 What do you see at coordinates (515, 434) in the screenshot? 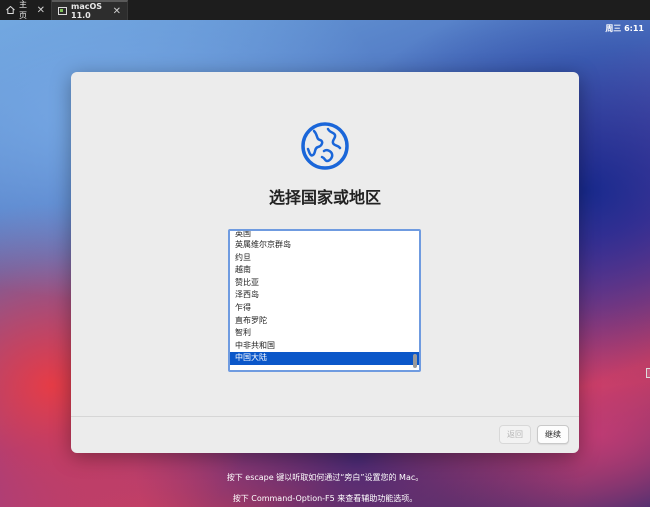
I see `back-button: 返回` at bounding box center [515, 434].